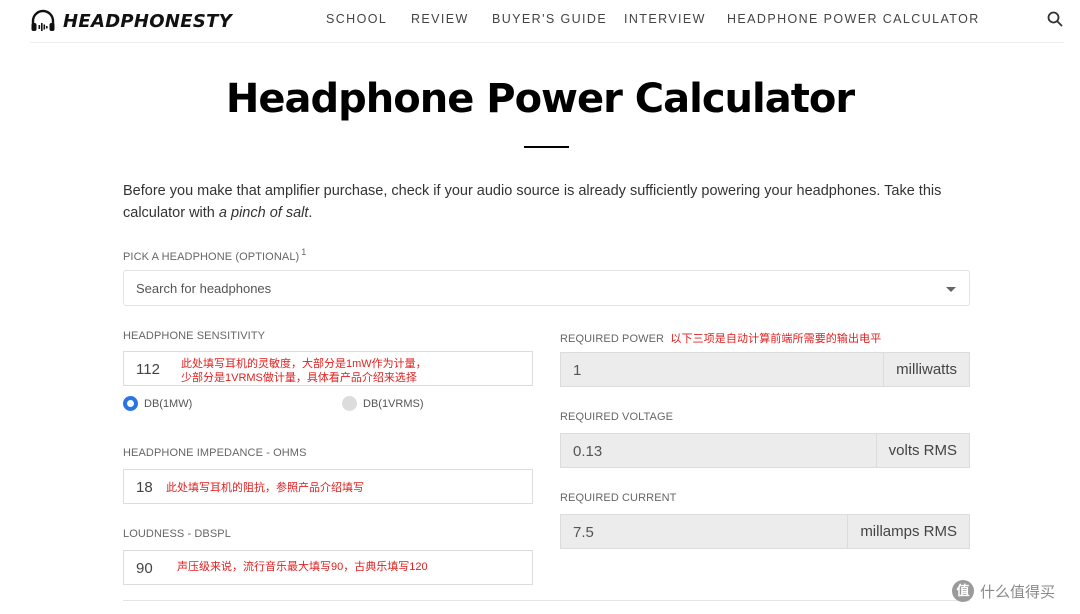  Describe the element at coordinates (194, 336) in the screenshot. I see `sensitivity-label: HEADPHONE SENSITIVITY` at that location.